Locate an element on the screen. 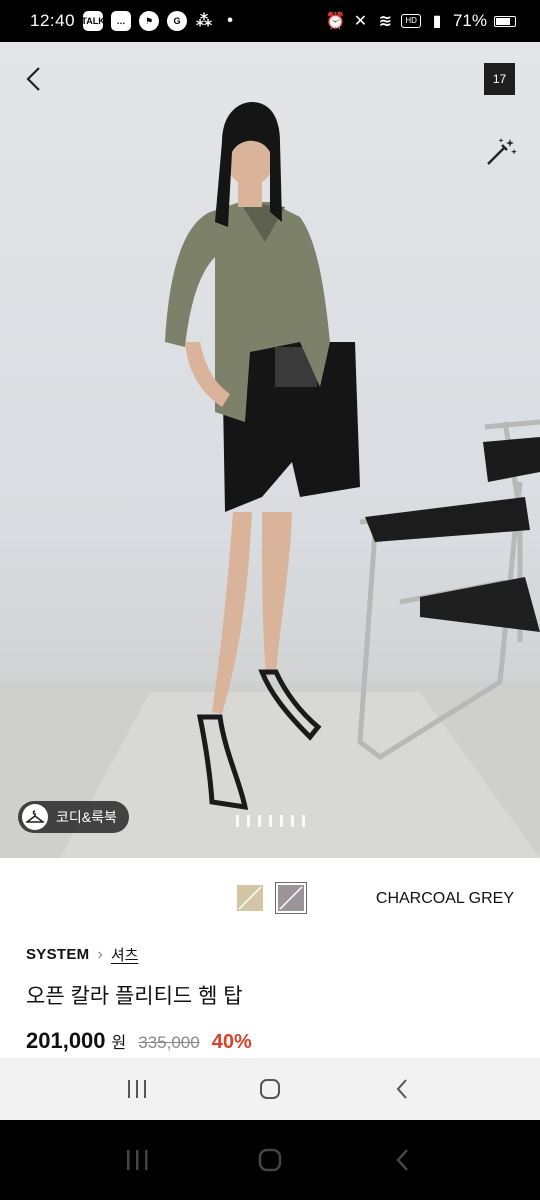 This screenshot has height=1200, width=540. gallery-page-indicator is located at coordinates (270, 821).